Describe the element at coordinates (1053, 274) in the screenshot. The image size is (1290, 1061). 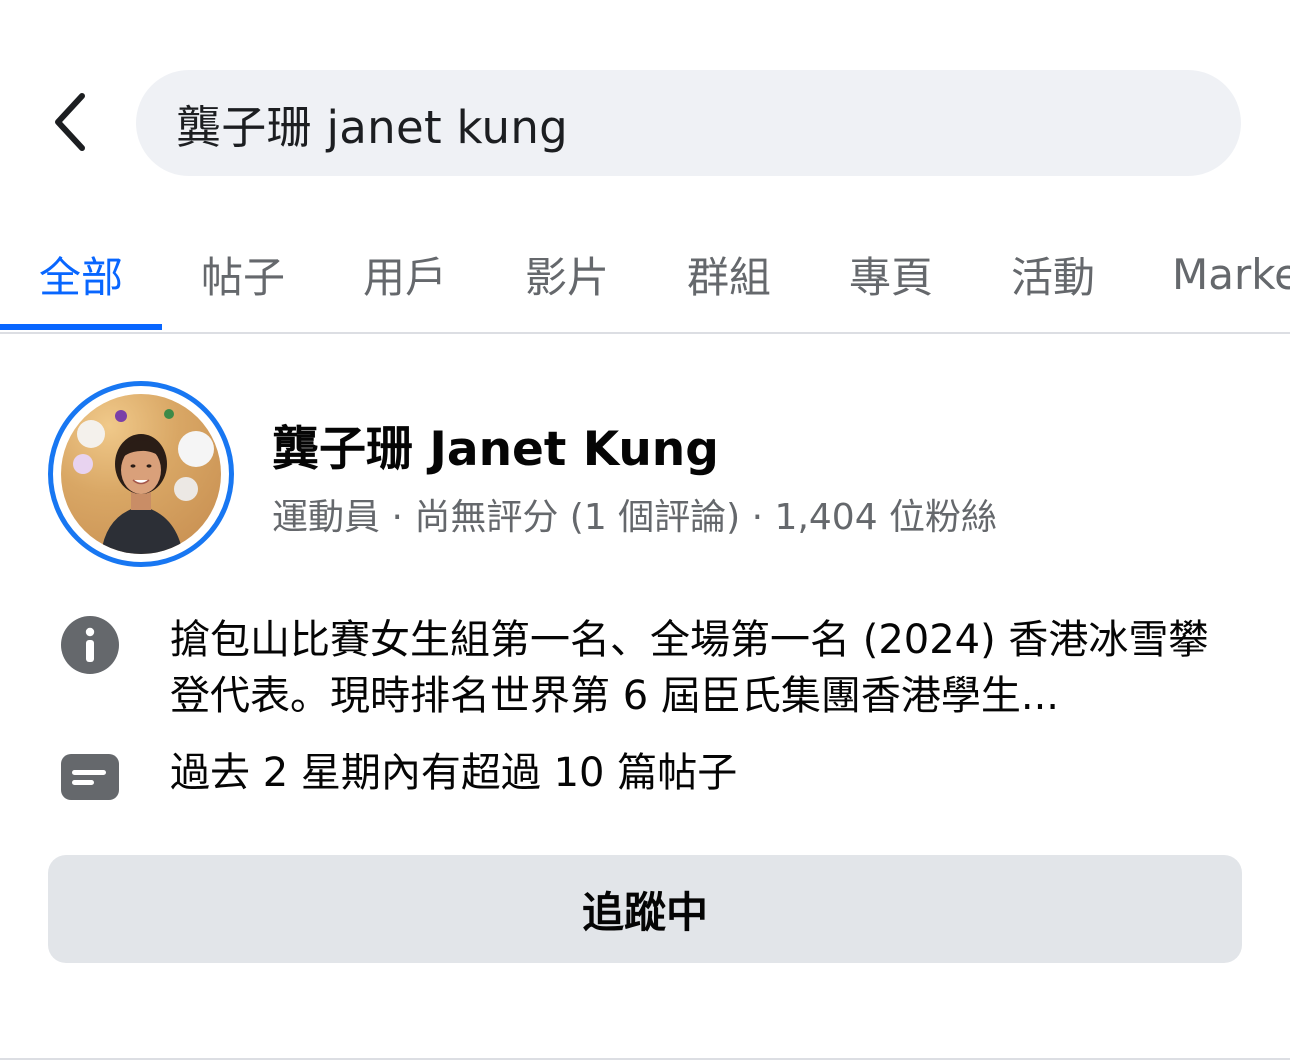
I see `tab-events: 活動` at that location.